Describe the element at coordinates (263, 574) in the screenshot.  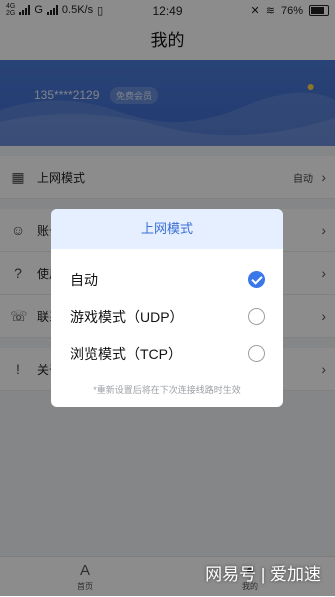
I see `watermark: 网易号 | 爱加速` at that location.